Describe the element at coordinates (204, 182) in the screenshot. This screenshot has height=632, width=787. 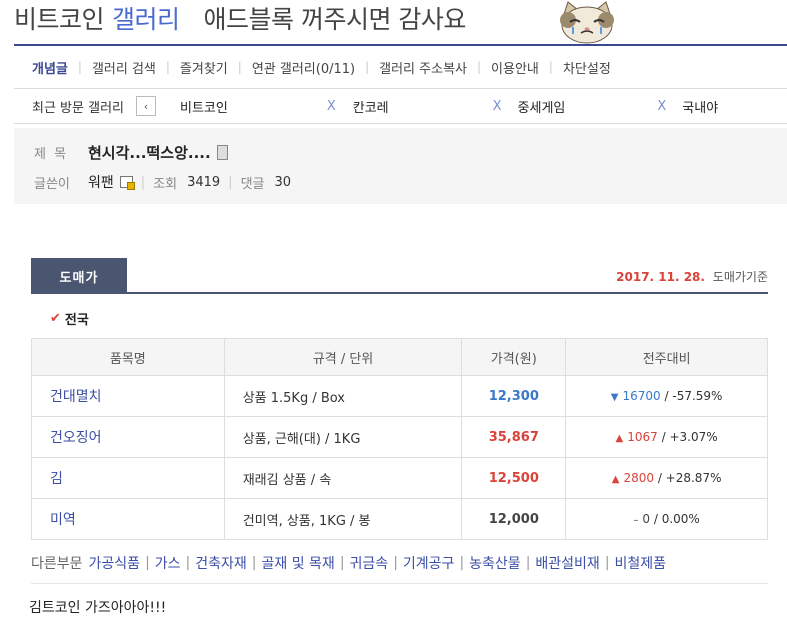
I see `views-count: 3419` at that location.